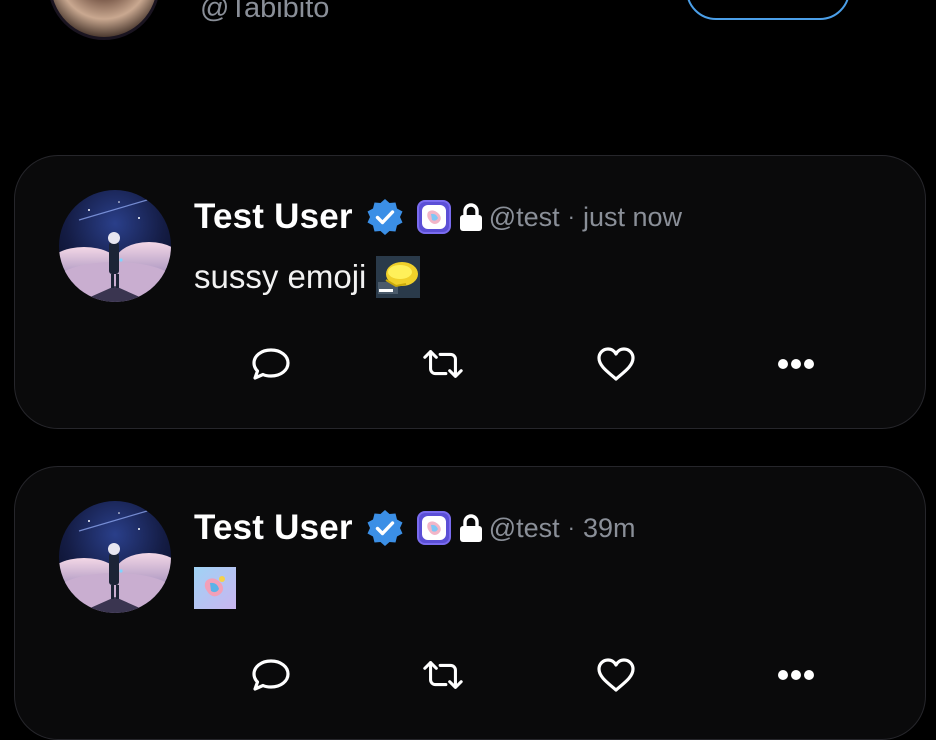 This screenshot has width=936, height=740. I want to click on custom-emoji-app-icon, so click(215, 588).